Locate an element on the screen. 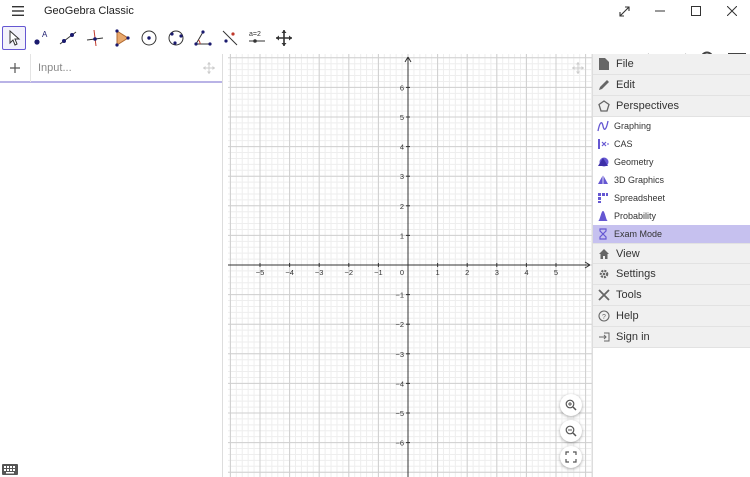 This screenshot has width=750, height=477. y-tick-label: −4 is located at coordinates (399, 383).